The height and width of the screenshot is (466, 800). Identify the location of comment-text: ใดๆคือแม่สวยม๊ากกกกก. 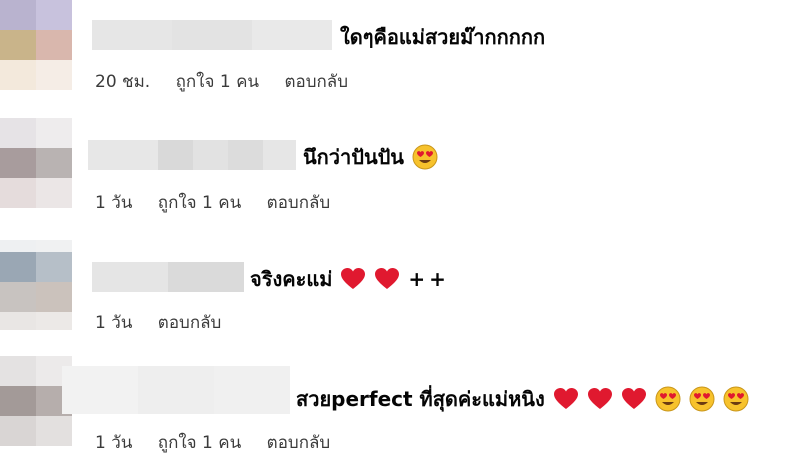
(442, 37).